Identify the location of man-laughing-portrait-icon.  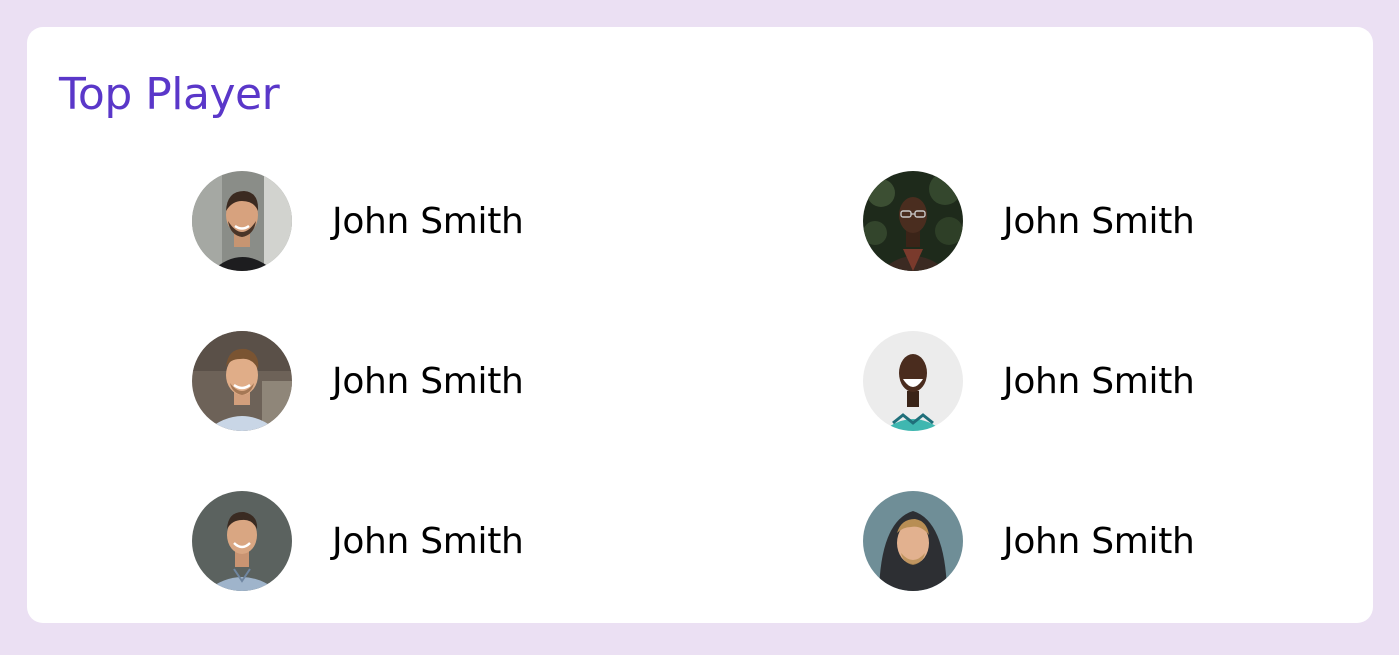
(913, 381).